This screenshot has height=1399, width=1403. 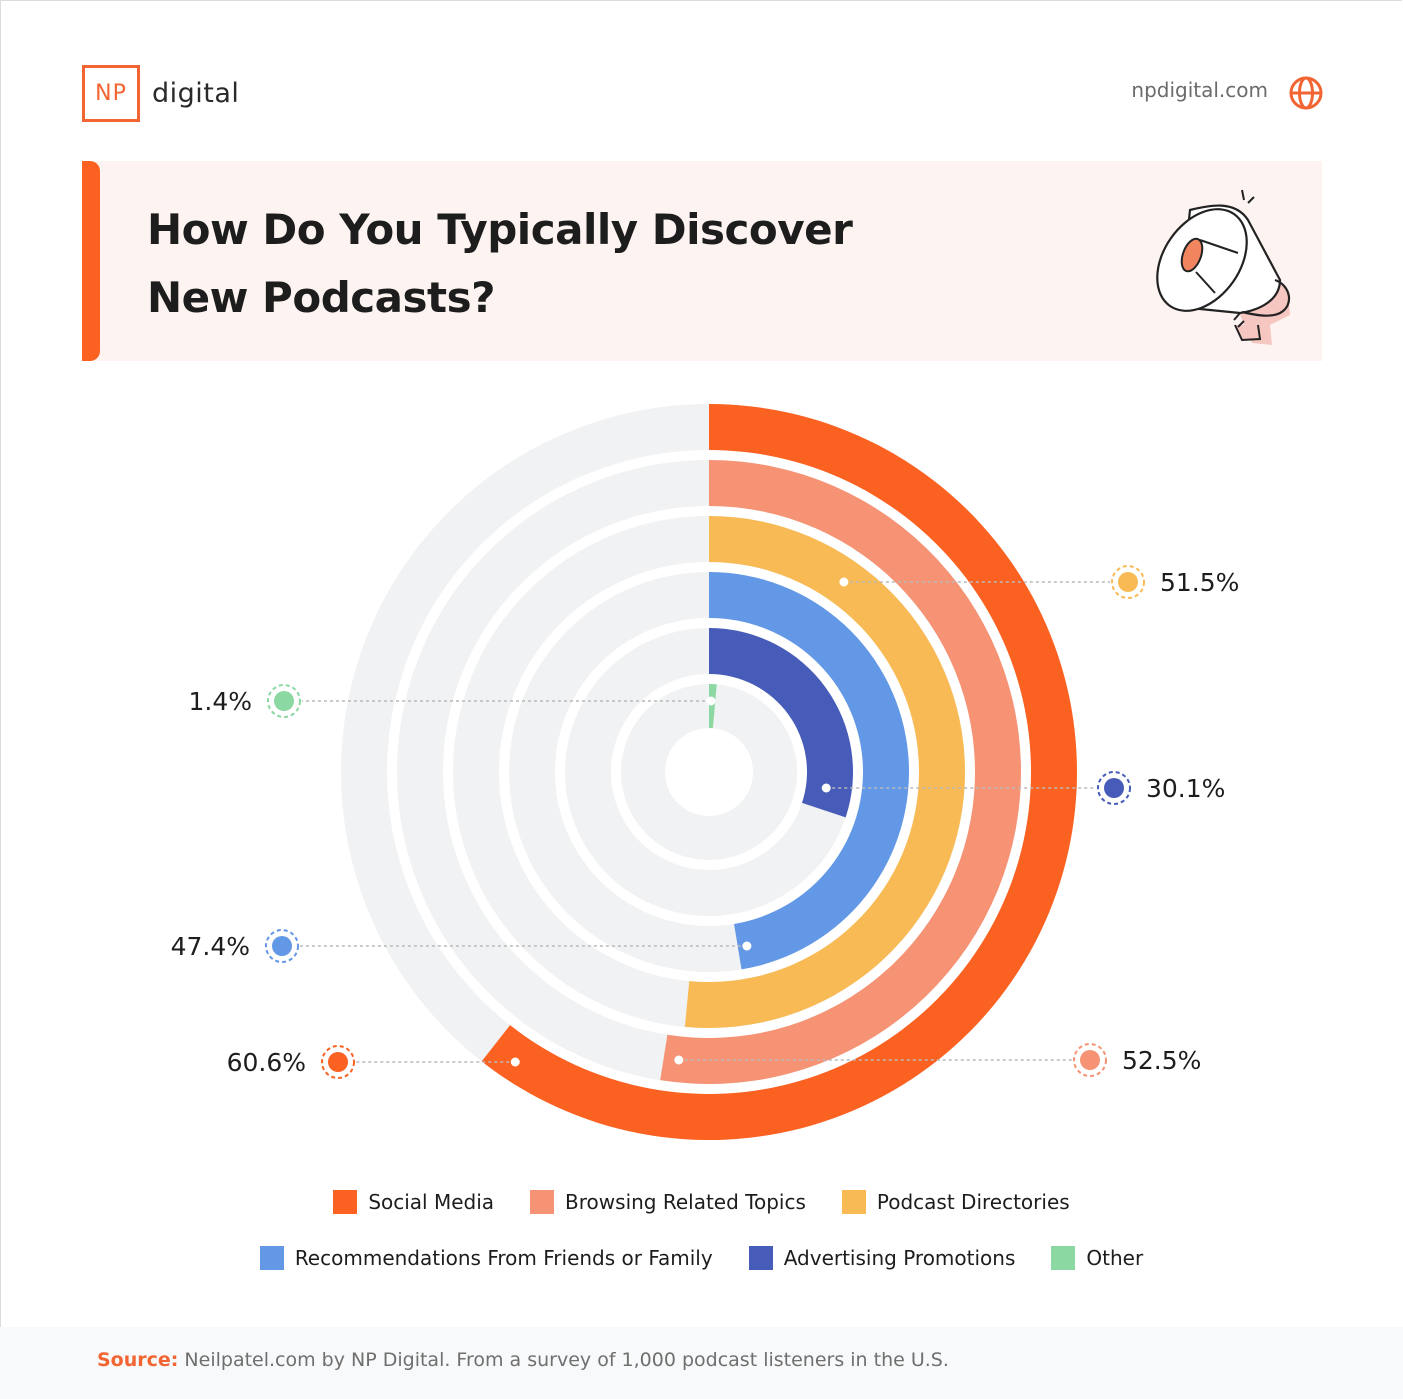 I want to click on anchor-dot-other, so click(x=711, y=701).